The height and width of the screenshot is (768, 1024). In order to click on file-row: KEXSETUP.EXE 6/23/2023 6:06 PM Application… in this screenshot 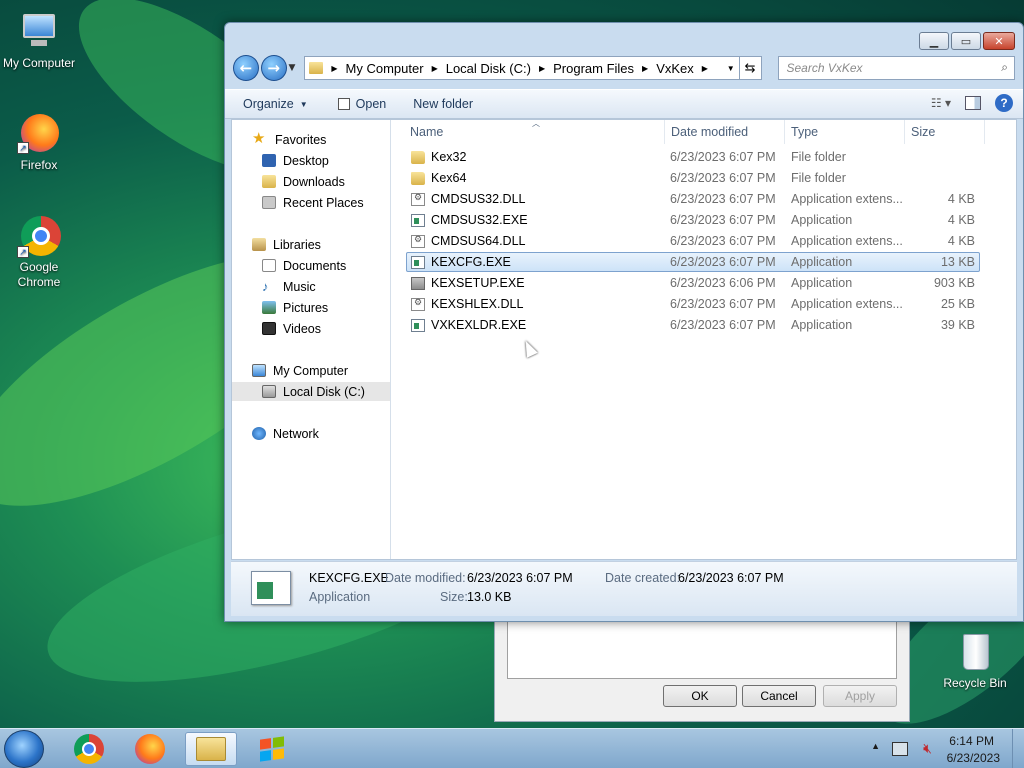, I will do `click(693, 283)`.